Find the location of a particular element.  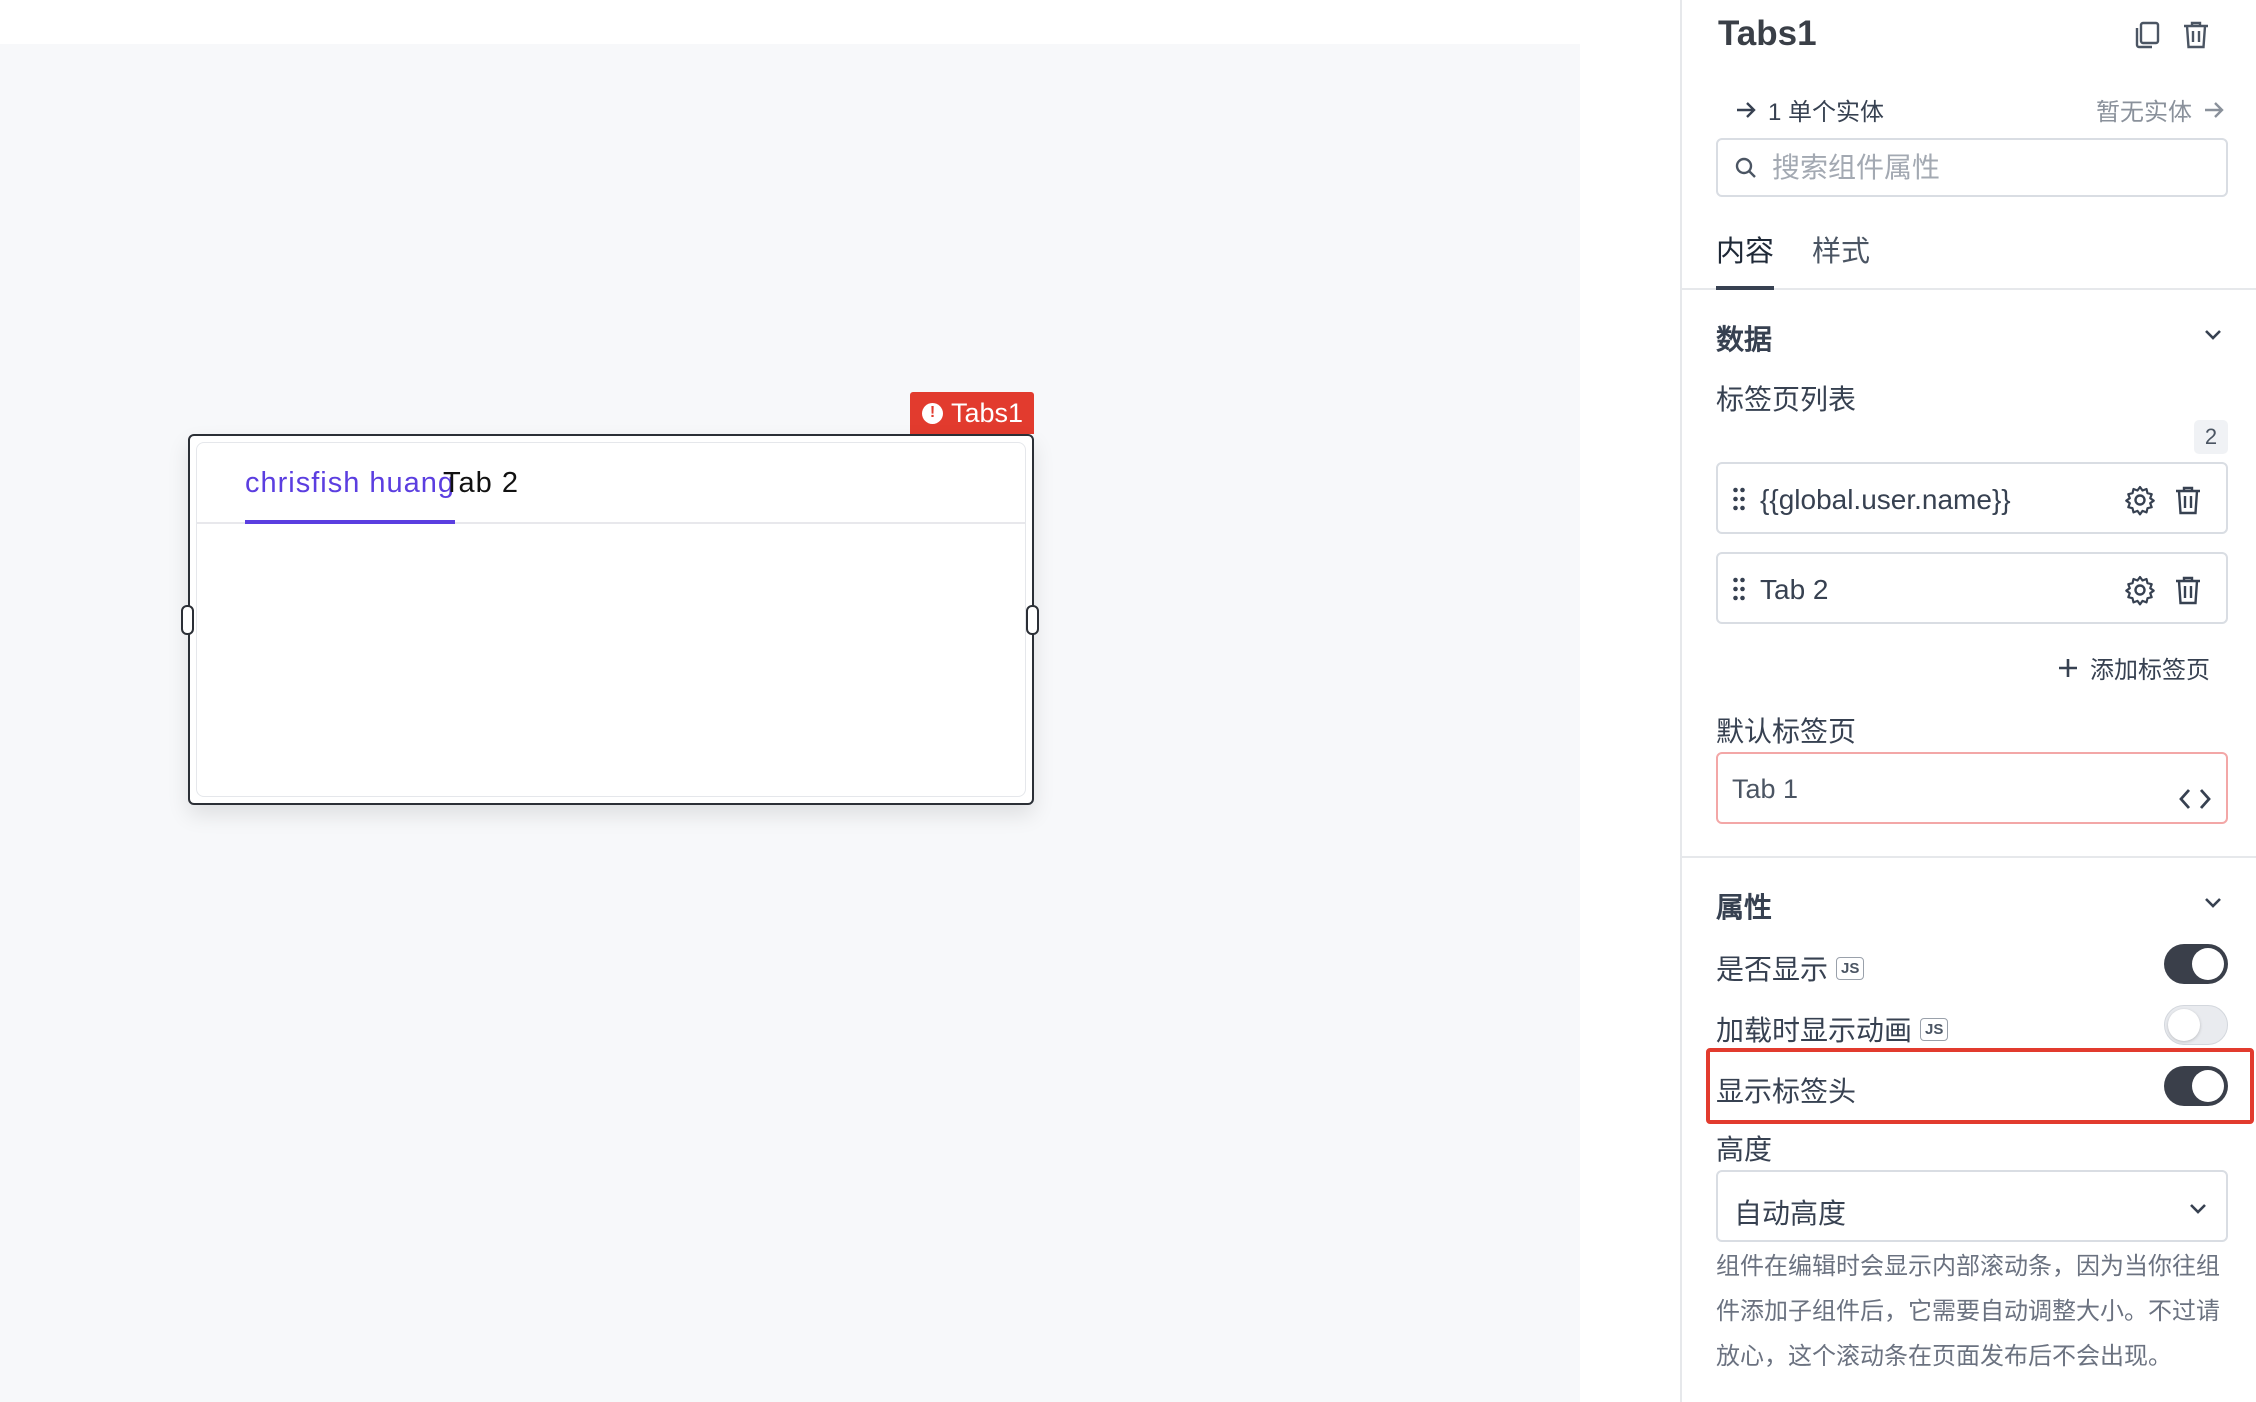

add-tab-button: 添加标签页 is located at coordinates (2133, 667).